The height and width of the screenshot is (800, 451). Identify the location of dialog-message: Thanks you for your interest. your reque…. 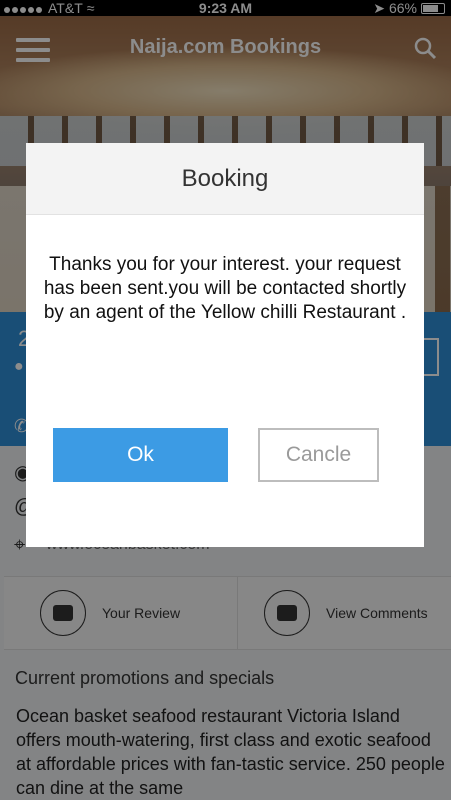
(225, 288).